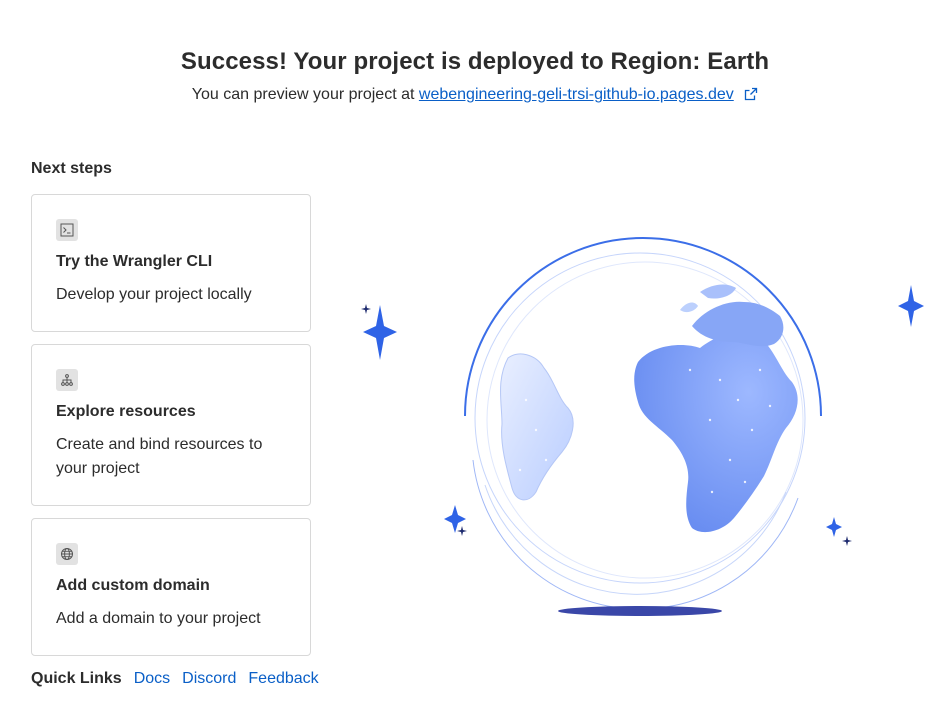 The width and height of the screenshot is (950, 717). Describe the element at coordinates (67, 230) in the screenshot. I see `terminal-icon` at that location.